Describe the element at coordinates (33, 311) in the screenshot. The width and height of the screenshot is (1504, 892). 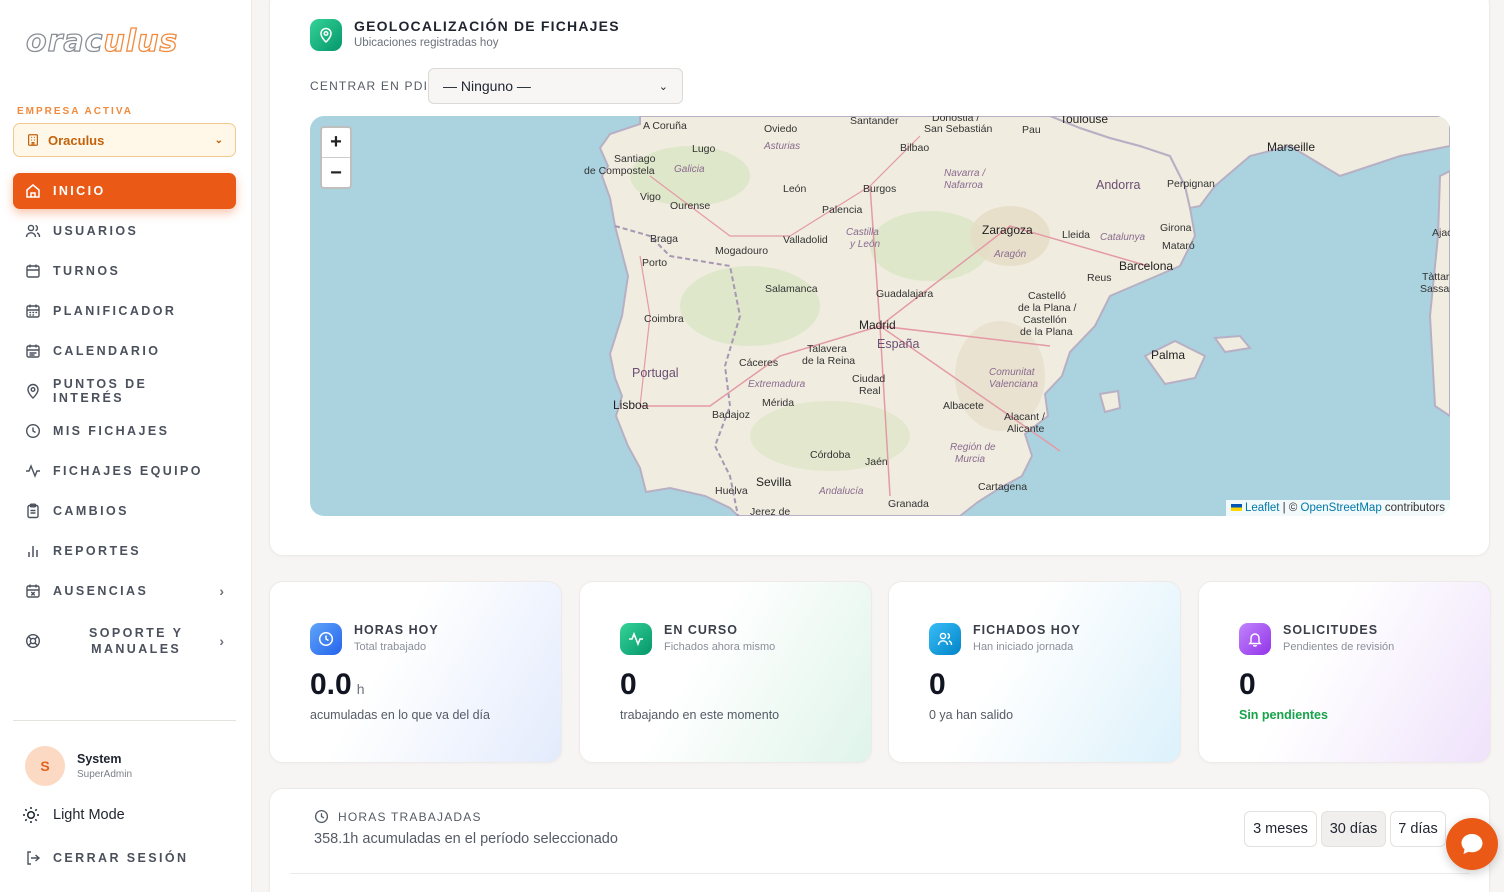
I see `calendar-grid-icon` at that location.